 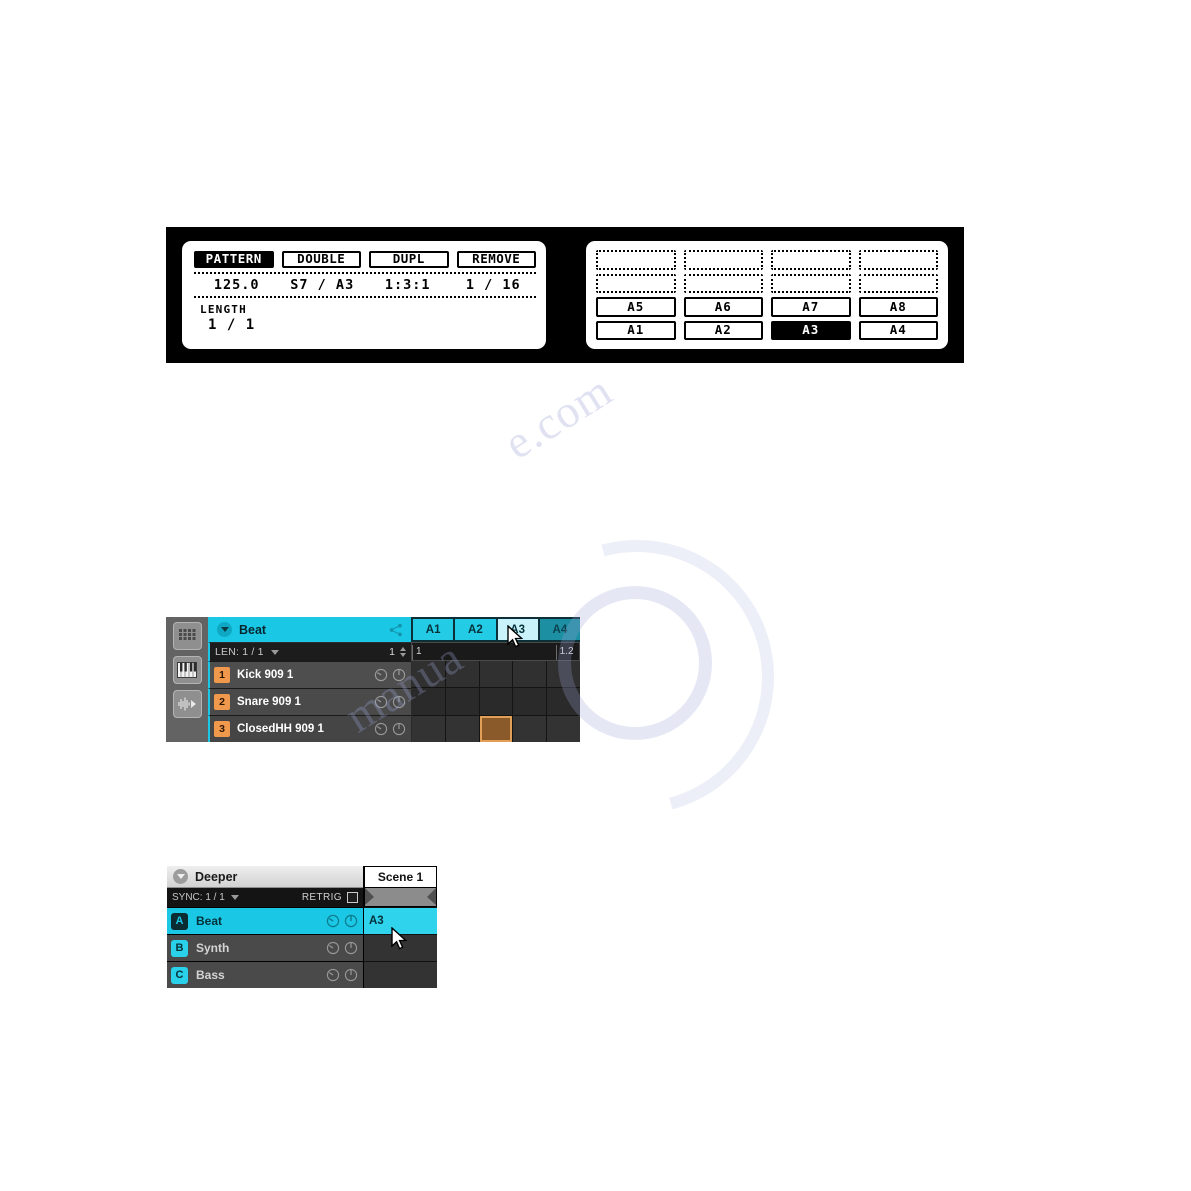 I want to click on pad-slot-a6: A6, so click(x=723, y=307).